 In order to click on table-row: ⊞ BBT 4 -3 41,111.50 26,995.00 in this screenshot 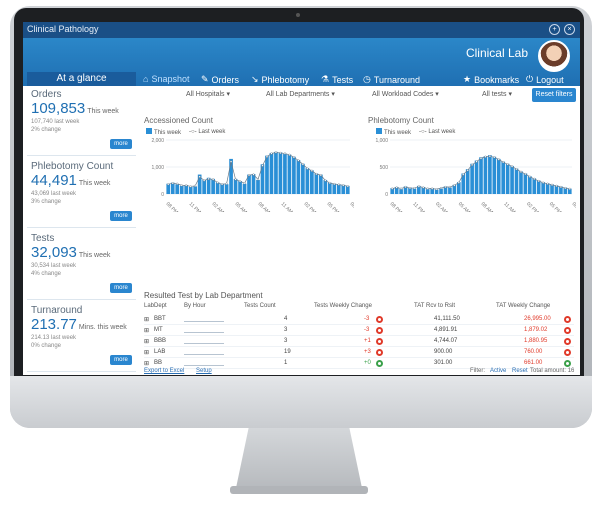, I will do `click(359, 320)`.